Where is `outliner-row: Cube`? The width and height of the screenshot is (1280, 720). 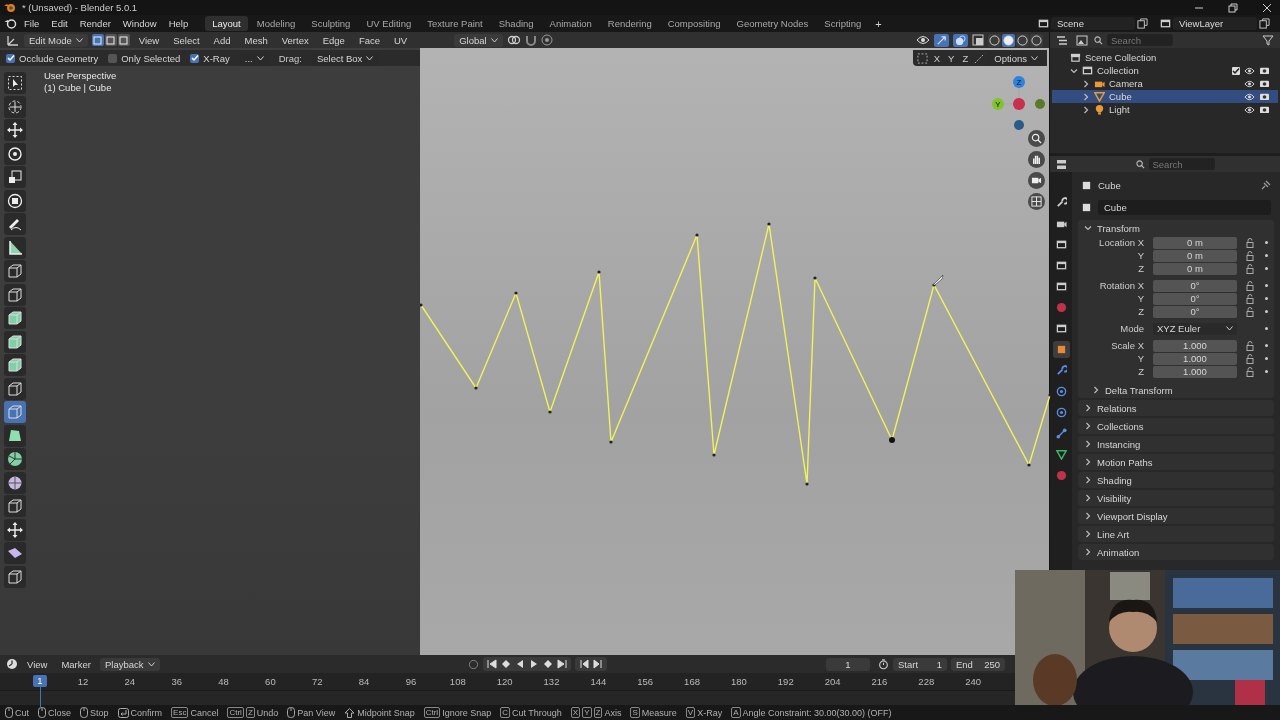 outliner-row: Cube is located at coordinates (1165, 96).